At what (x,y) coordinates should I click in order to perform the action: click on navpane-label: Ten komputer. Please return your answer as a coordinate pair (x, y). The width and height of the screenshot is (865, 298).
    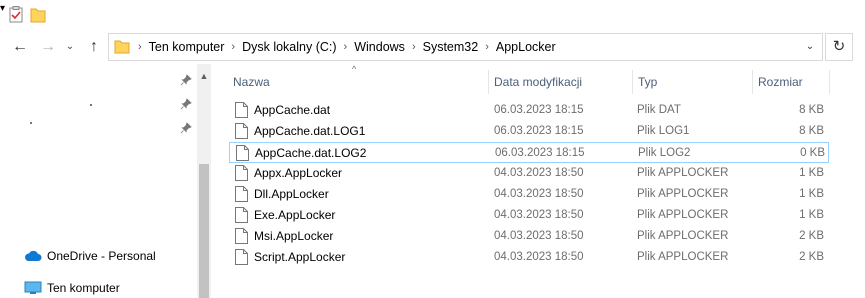
    Looking at the image, I should click on (83, 288).